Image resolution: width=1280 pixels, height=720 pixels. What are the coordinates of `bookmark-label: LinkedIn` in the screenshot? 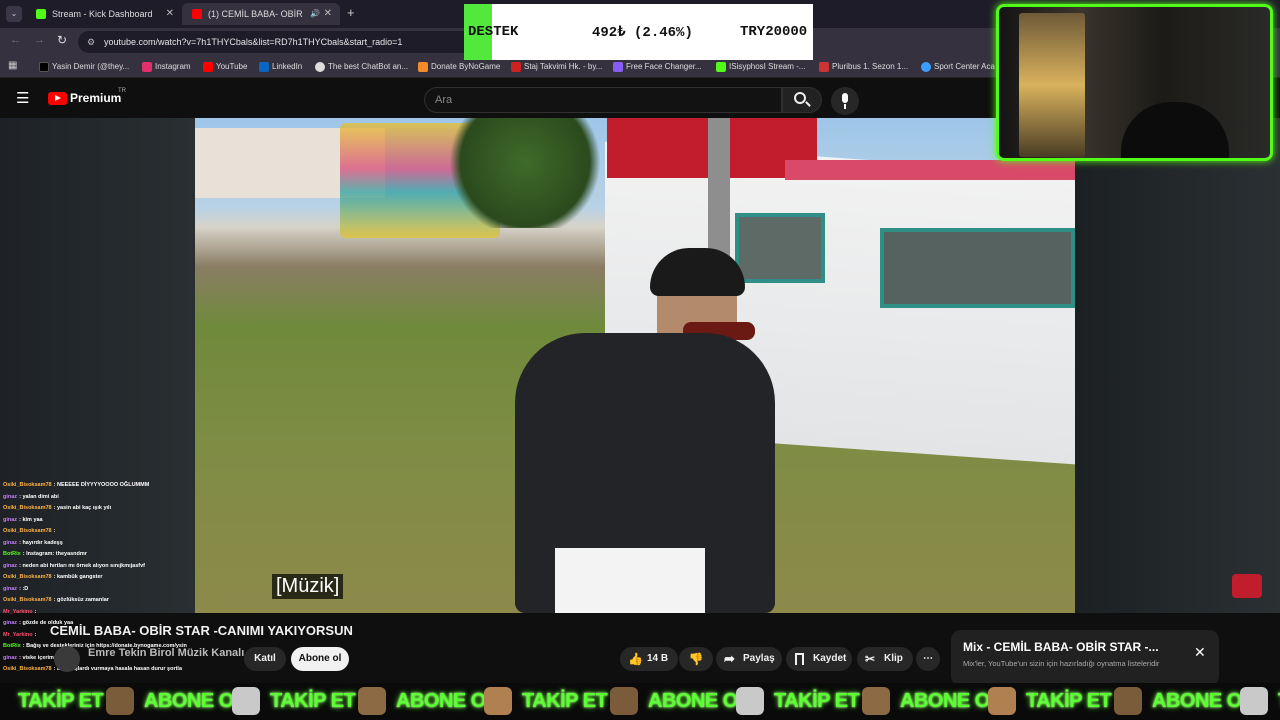 It's located at (287, 66).